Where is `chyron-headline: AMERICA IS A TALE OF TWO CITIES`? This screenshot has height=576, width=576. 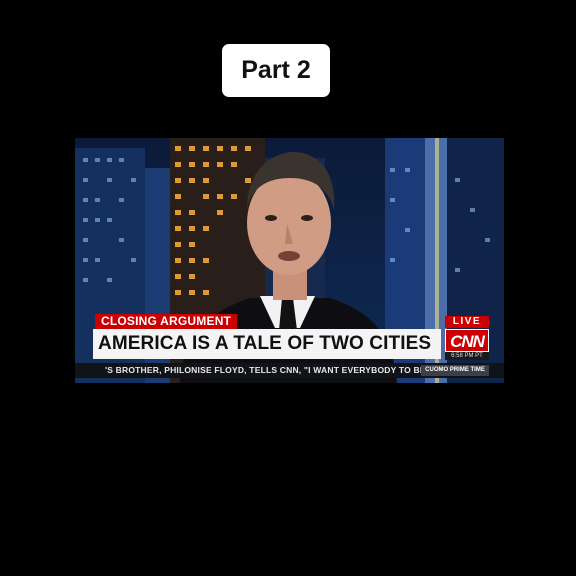 chyron-headline: AMERICA IS A TALE OF TWO CITIES is located at coordinates (267, 344).